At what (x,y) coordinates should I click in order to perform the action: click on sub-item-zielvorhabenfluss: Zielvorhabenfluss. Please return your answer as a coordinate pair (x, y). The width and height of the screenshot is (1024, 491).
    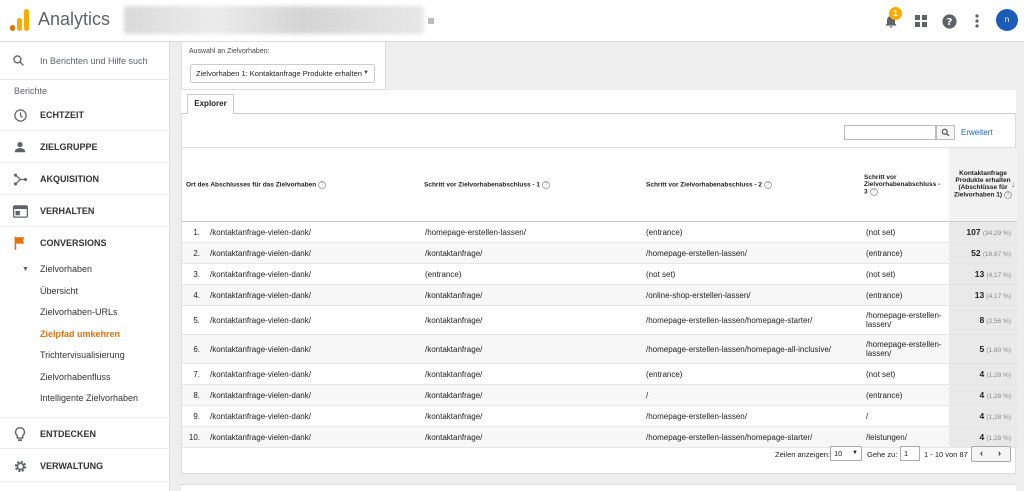
    Looking at the image, I should click on (75, 377).